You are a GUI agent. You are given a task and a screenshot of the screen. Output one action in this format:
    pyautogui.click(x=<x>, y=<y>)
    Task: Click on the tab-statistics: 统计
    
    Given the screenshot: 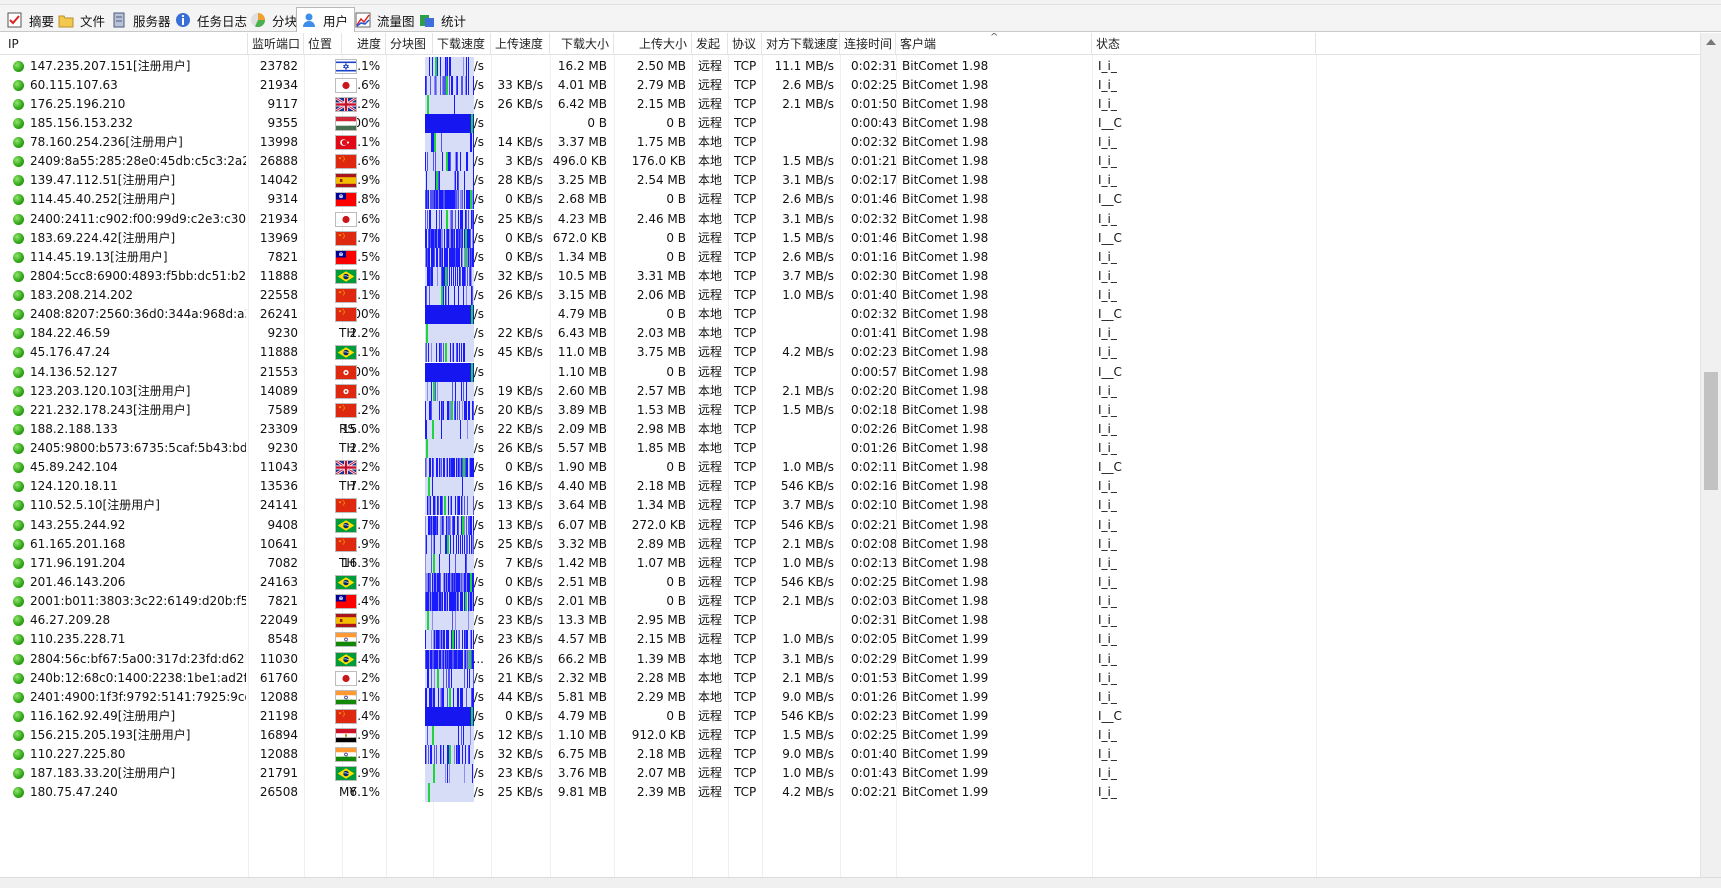 What is the action you would take?
    pyautogui.click(x=443, y=19)
    